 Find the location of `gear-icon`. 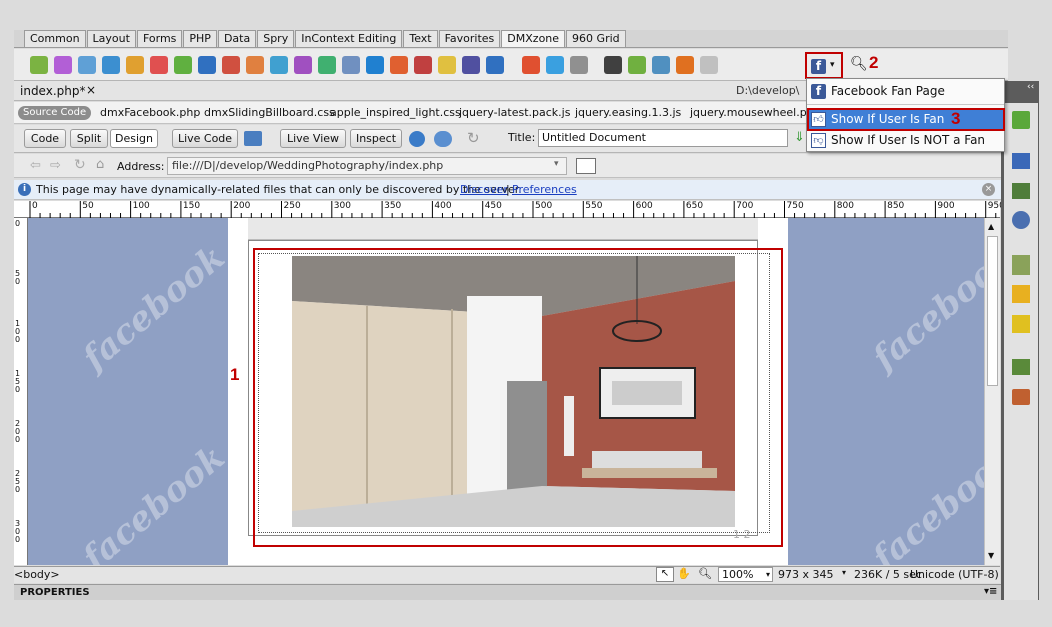

gear-icon is located at coordinates (39, 65).